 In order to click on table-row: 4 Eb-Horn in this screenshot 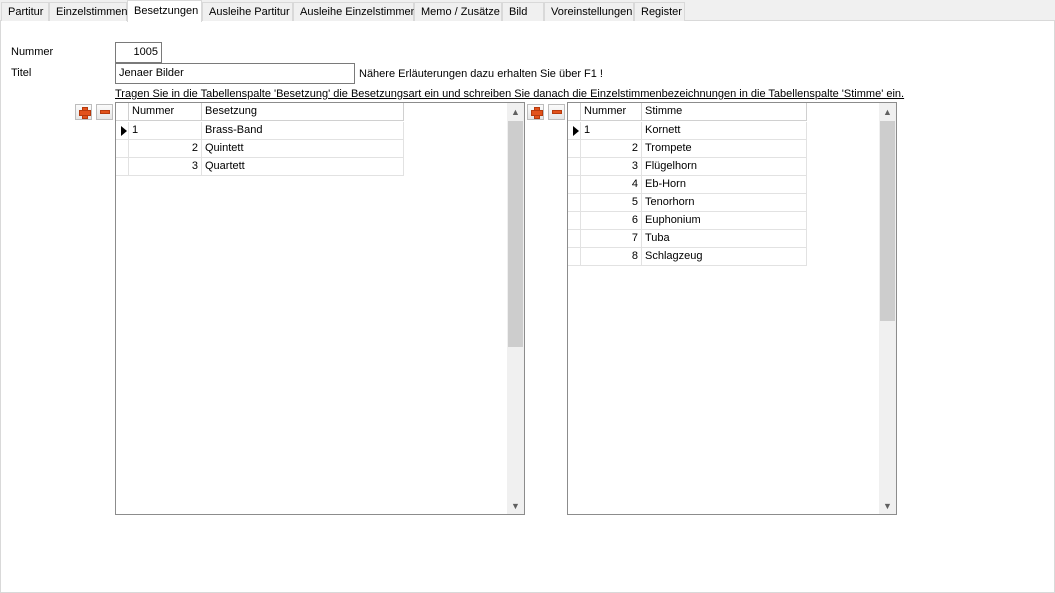, I will do `click(687, 185)`.